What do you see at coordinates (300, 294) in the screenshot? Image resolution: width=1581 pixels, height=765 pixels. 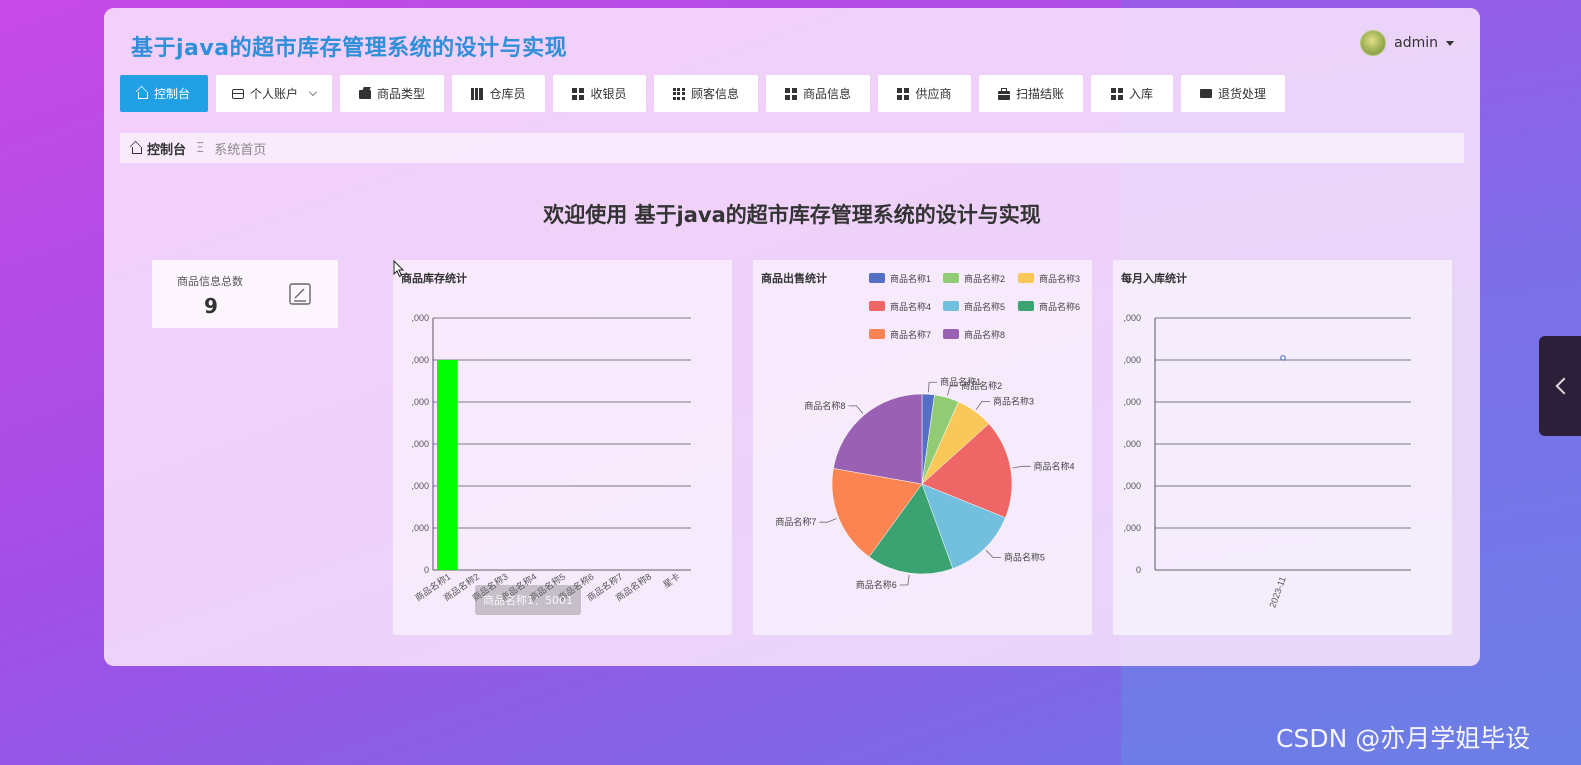 I see `edit-icon` at bounding box center [300, 294].